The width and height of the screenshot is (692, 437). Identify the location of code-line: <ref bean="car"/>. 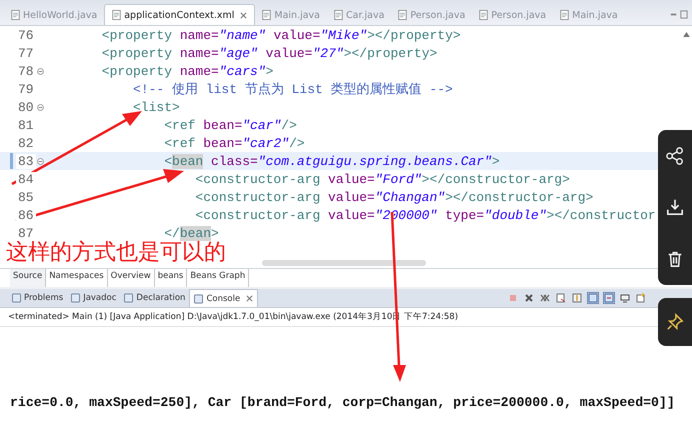
(230, 125).